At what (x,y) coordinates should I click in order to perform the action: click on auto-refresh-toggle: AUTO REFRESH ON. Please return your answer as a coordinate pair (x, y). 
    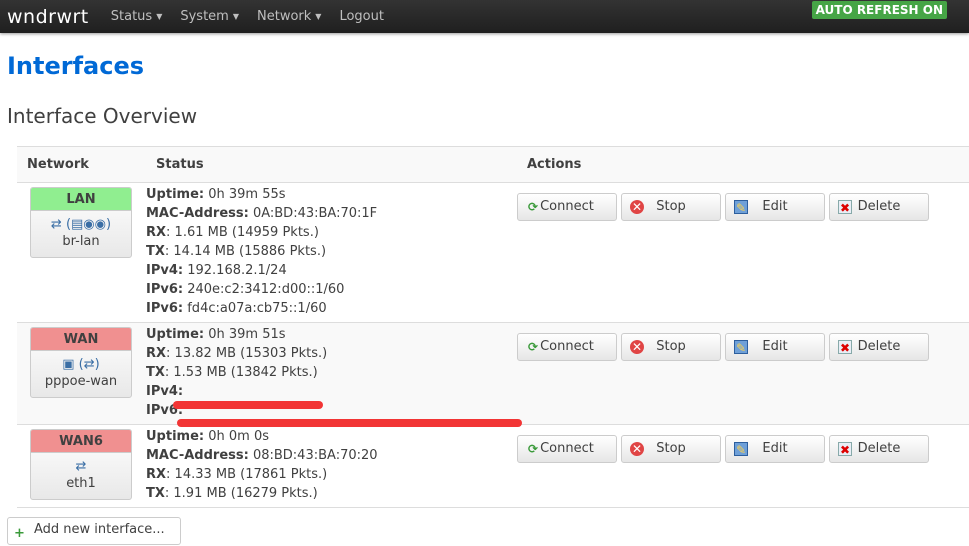
    Looking at the image, I should click on (879, 10).